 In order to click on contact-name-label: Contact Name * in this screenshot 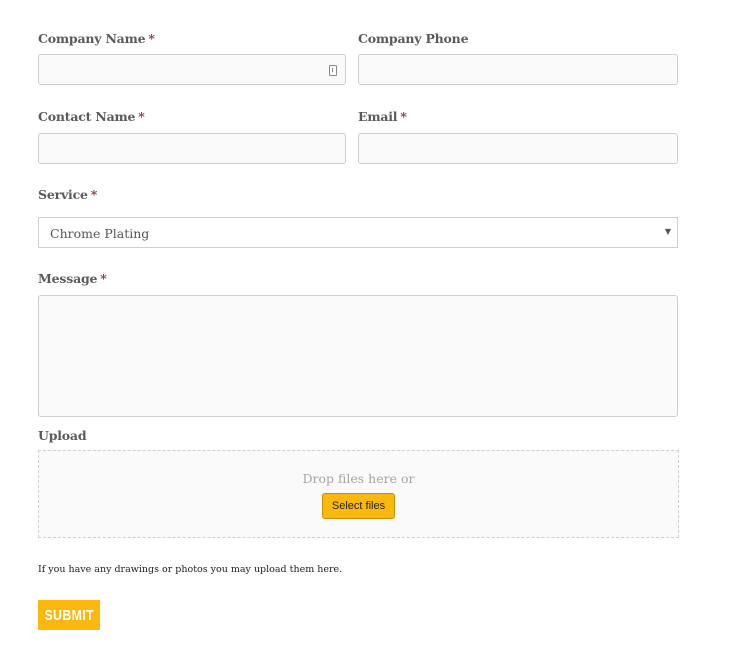, I will do `click(91, 116)`.